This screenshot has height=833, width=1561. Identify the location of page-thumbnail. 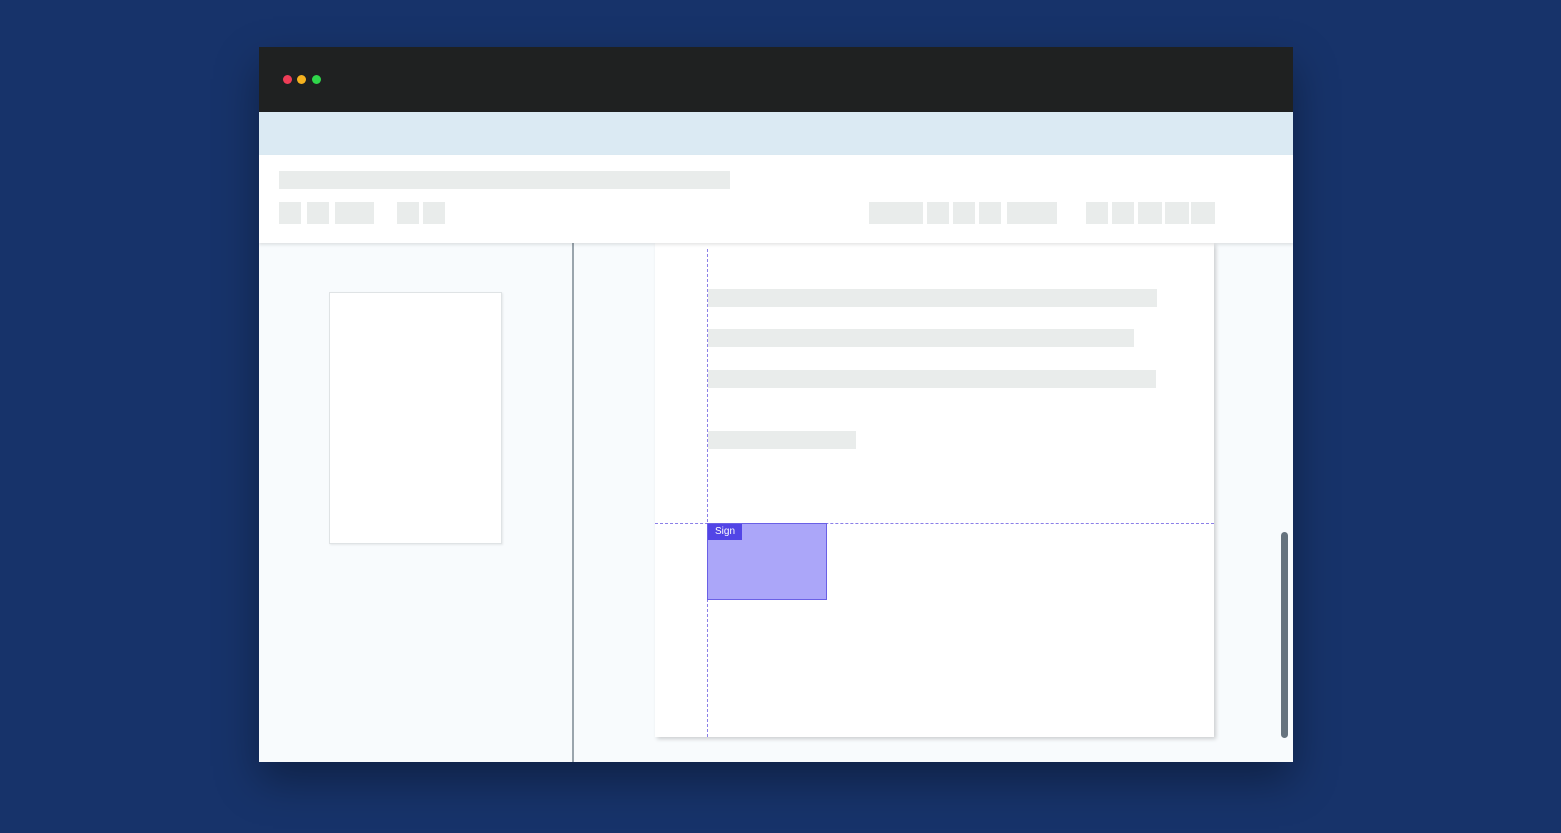
(415, 418).